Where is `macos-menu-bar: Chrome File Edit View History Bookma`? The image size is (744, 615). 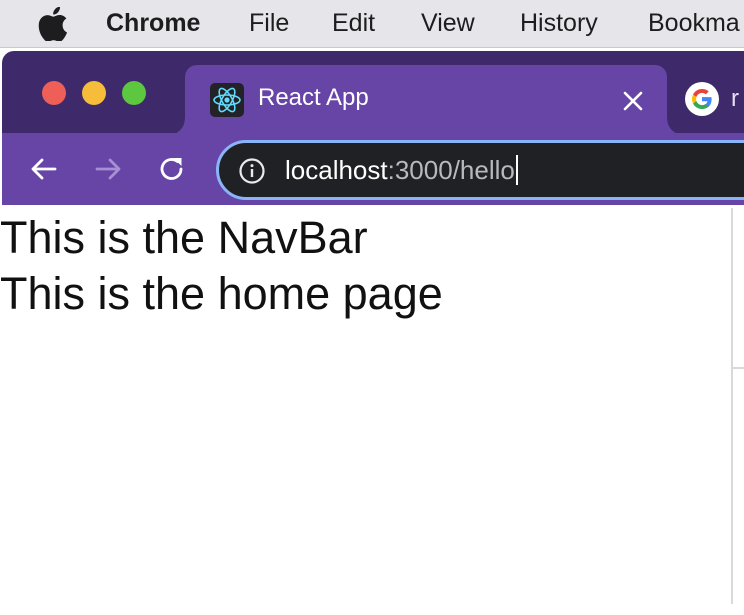
macos-menu-bar: Chrome File Edit View History Bookma is located at coordinates (372, 24).